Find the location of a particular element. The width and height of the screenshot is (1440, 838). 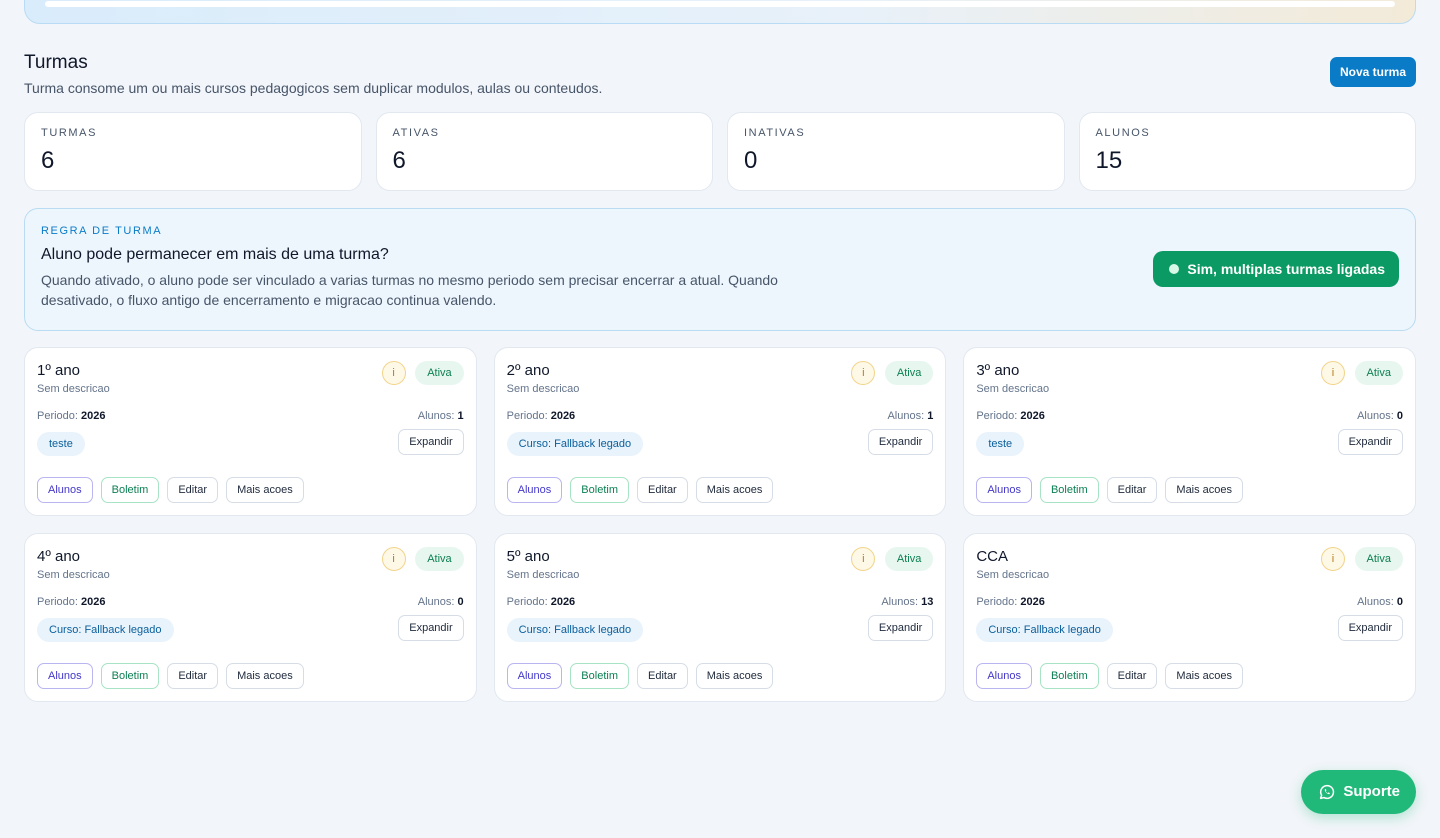

whatsapp-icon is located at coordinates (1327, 792).